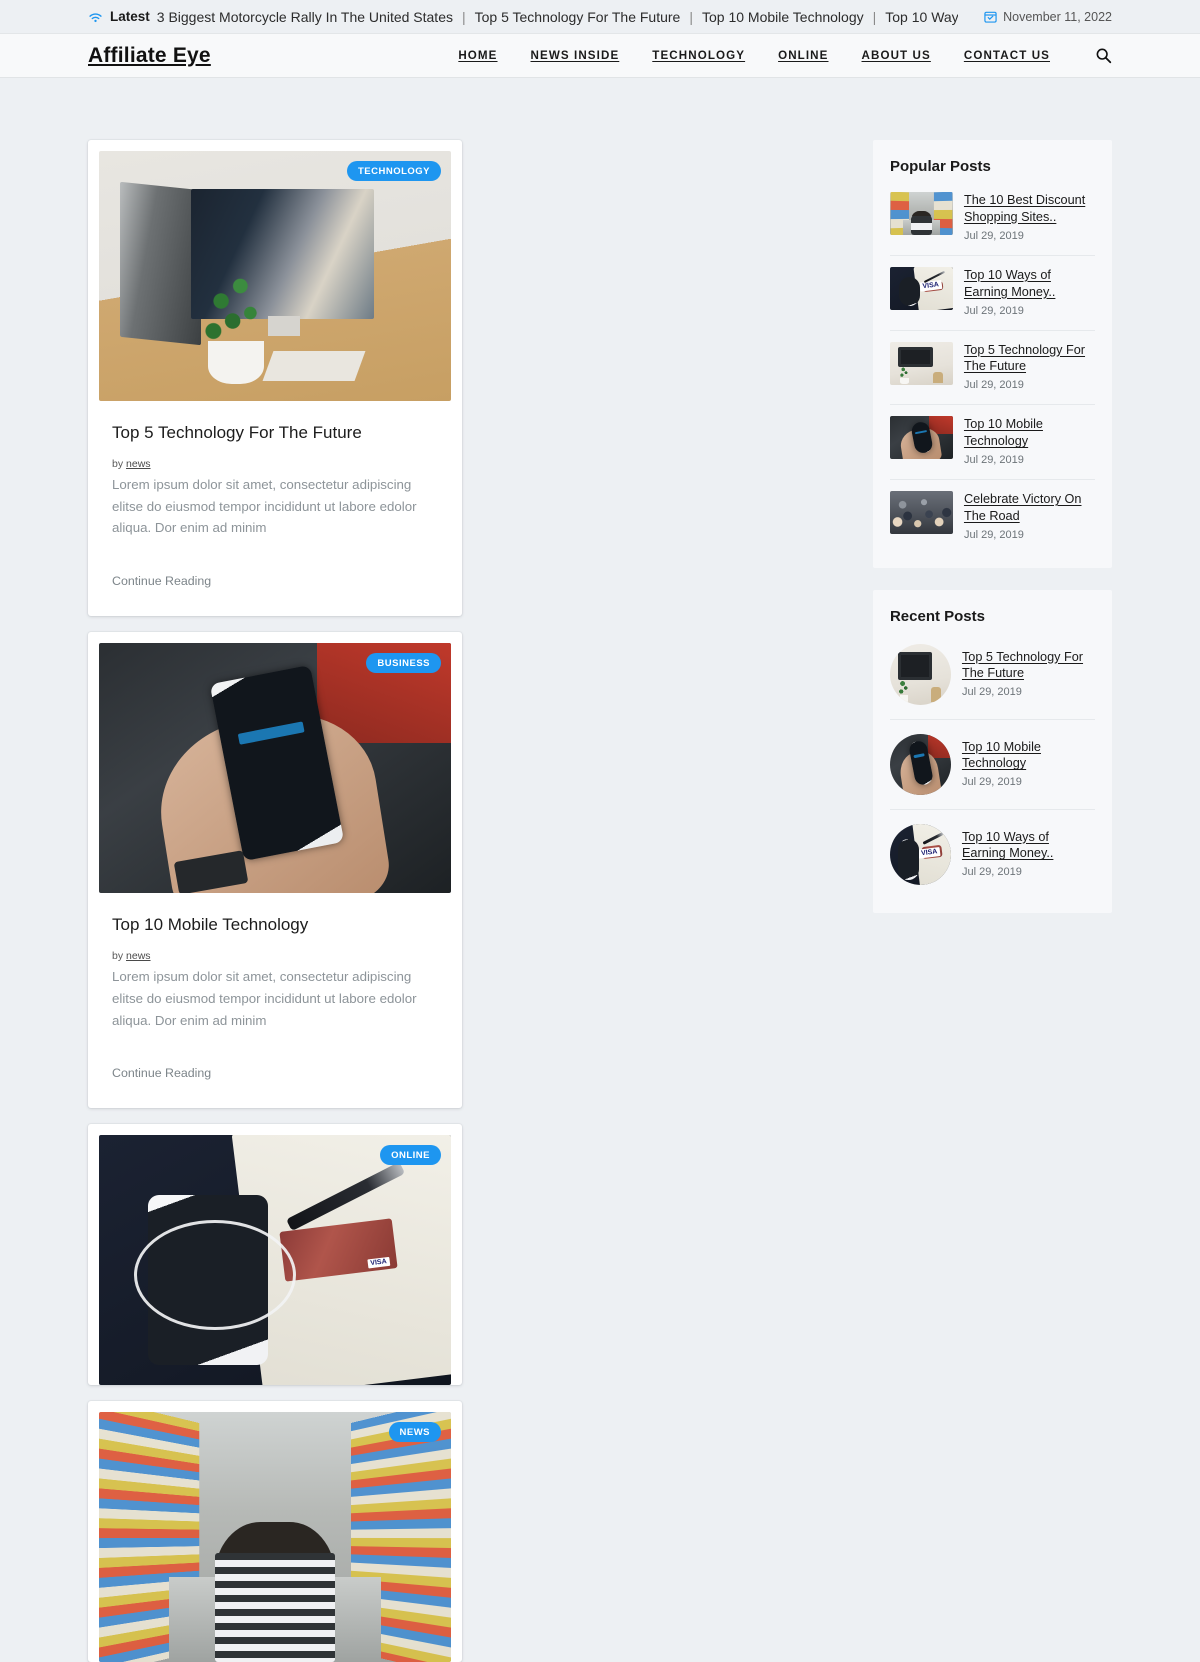 This screenshot has height=1662, width=1200. Describe the element at coordinates (393, 171) in the screenshot. I see `category-badge: TECHNOLOGY` at that location.